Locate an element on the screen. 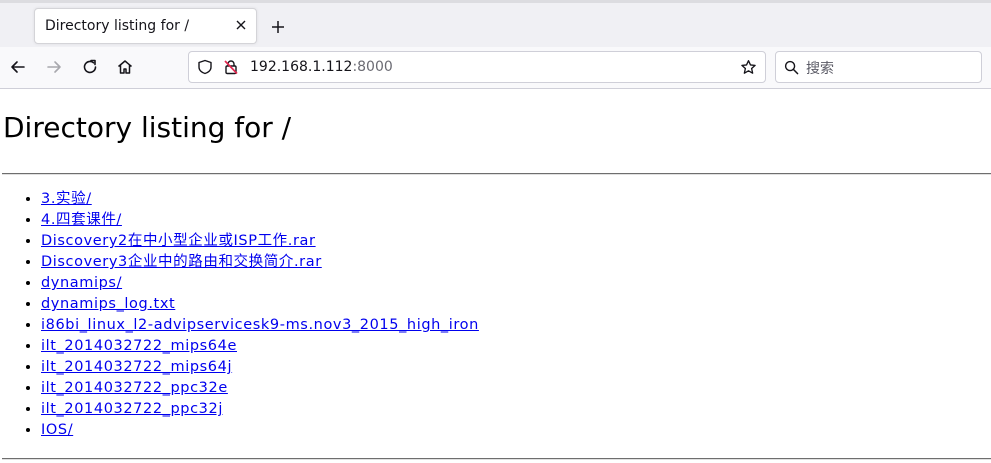  search-placeholder: 搜索 is located at coordinates (820, 69).